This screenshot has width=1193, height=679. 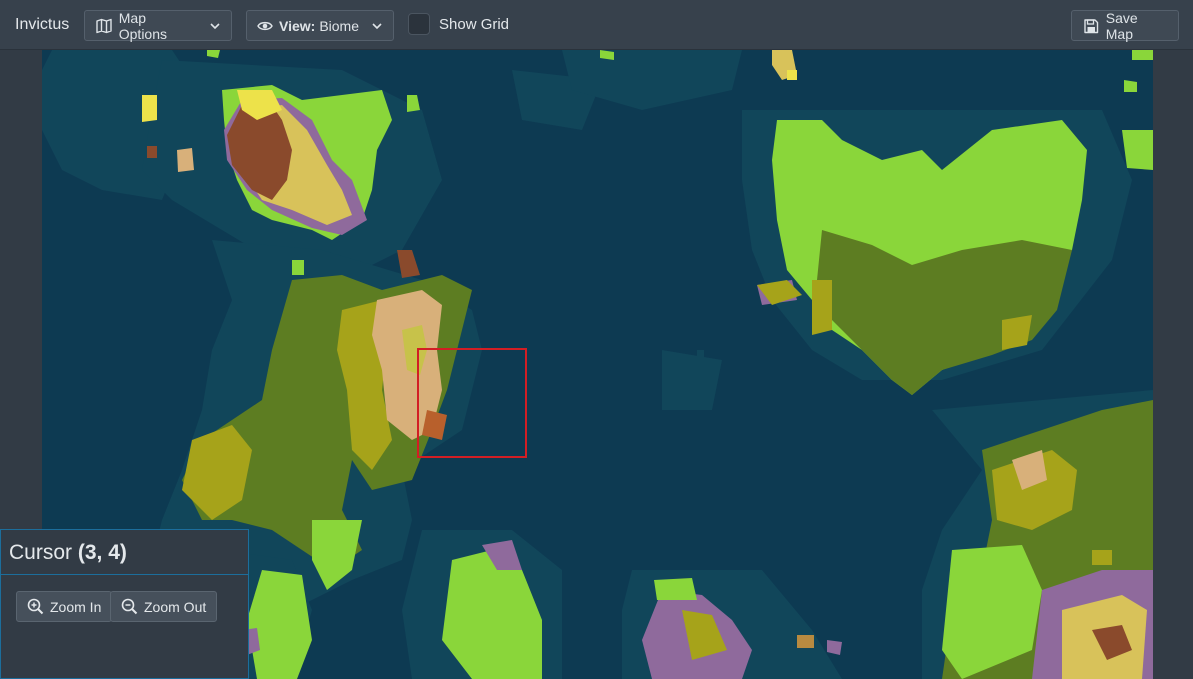 I want to click on cursor-title-prefix: Cursor, so click(x=41, y=552).